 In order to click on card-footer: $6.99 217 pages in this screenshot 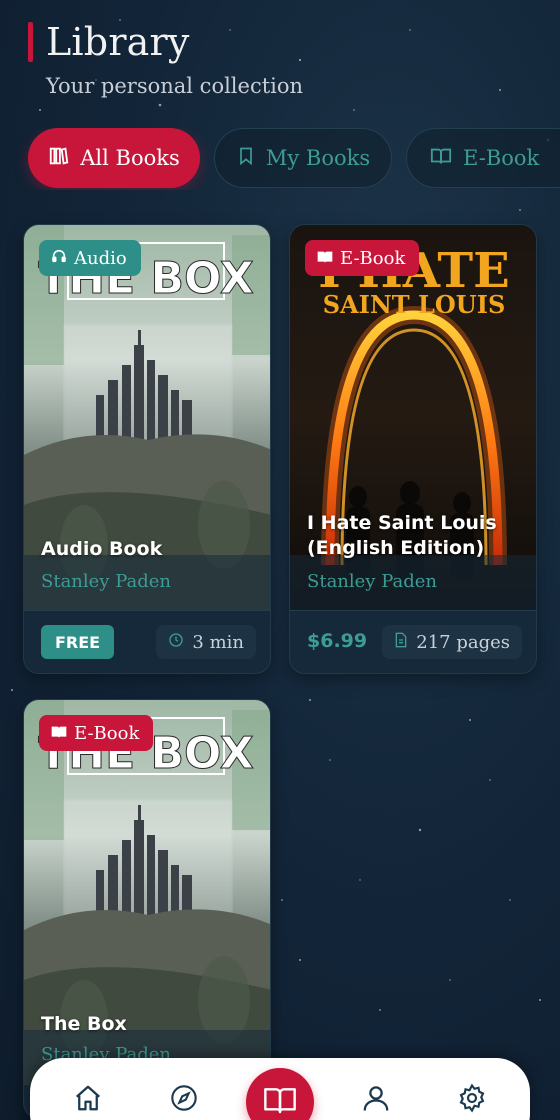, I will do `click(413, 641)`.